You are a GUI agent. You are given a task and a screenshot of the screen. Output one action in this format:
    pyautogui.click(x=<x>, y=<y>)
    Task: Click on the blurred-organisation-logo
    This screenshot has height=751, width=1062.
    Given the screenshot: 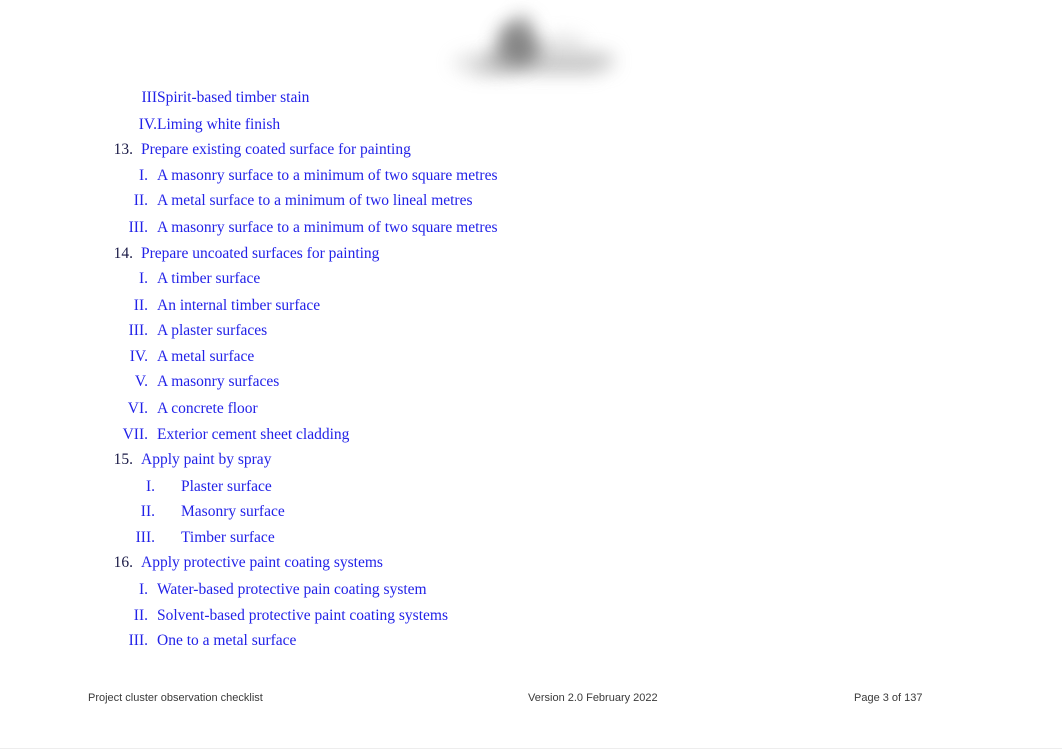 What is the action you would take?
    pyautogui.click(x=540, y=49)
    